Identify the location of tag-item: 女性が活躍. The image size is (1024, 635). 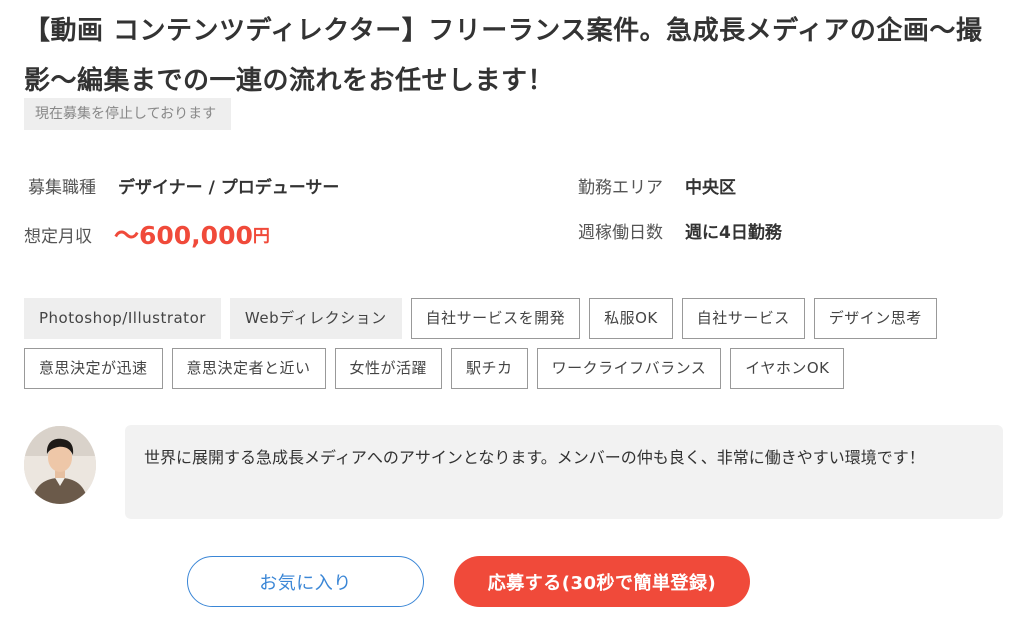
(388, 368).